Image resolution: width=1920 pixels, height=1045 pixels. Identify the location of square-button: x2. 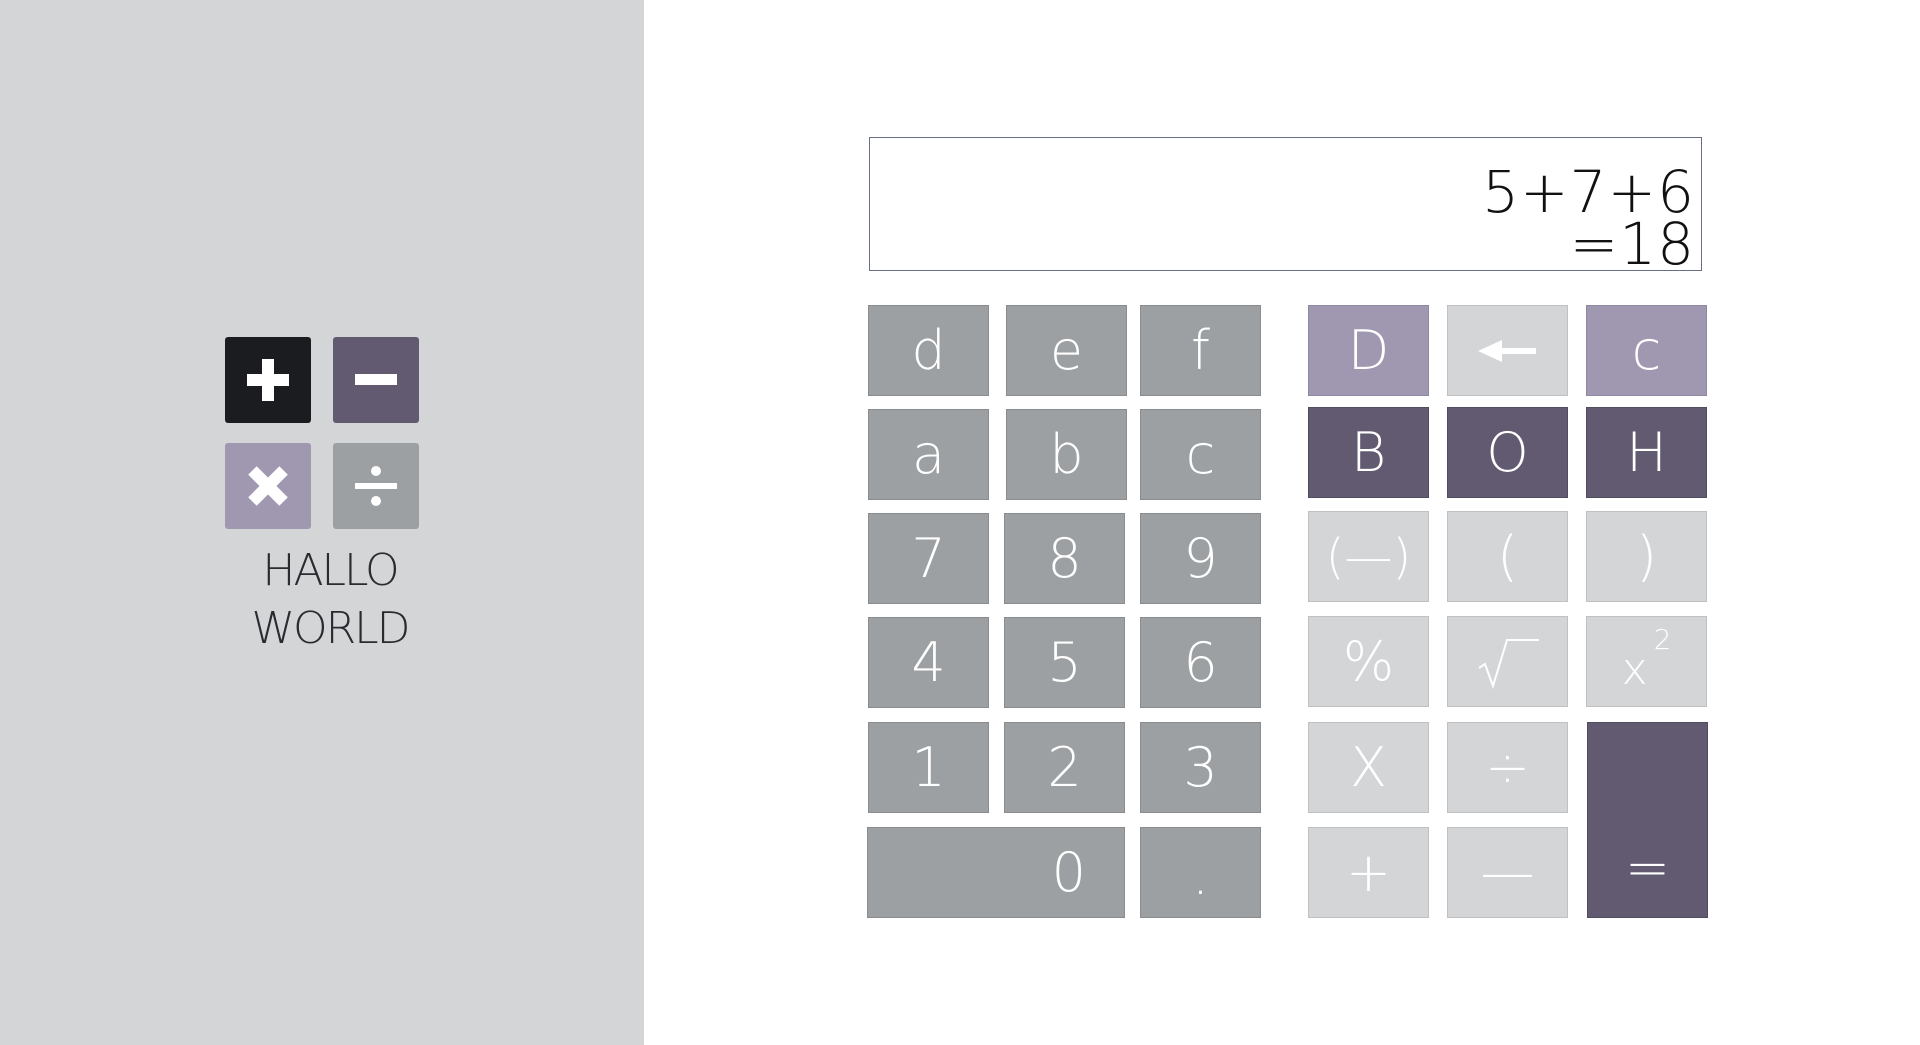
(1646, 661).